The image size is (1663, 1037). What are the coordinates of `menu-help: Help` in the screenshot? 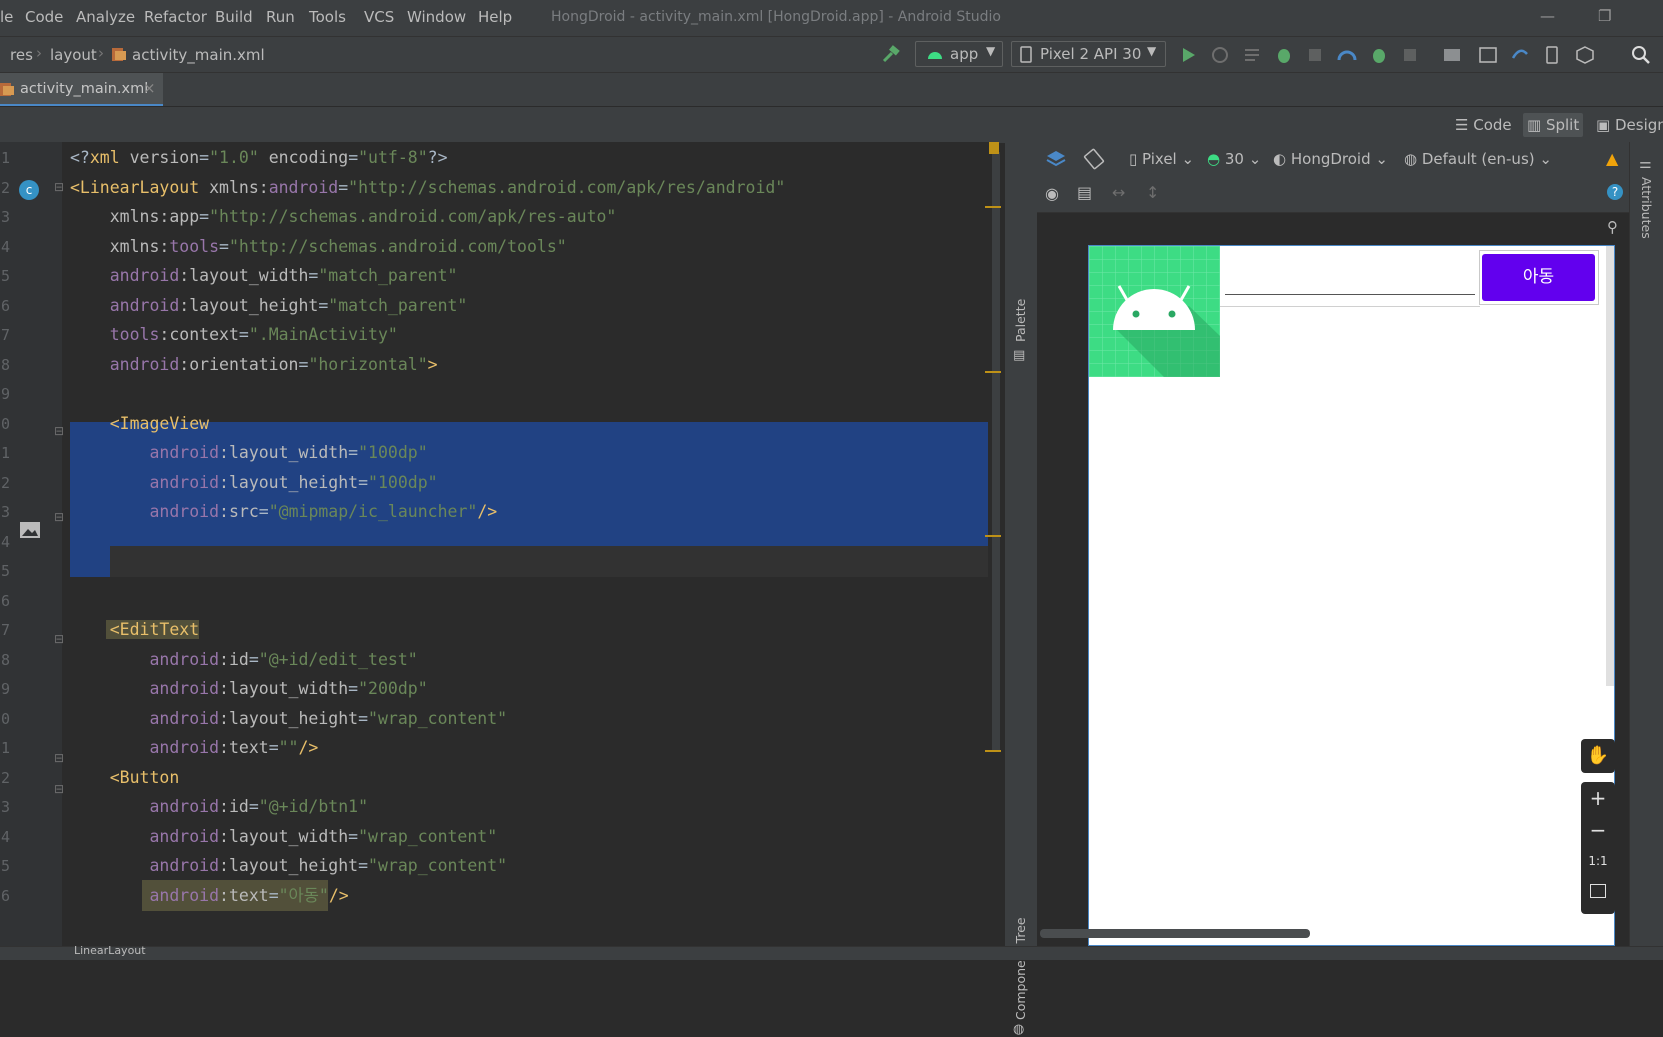 It's located at (495, 17).